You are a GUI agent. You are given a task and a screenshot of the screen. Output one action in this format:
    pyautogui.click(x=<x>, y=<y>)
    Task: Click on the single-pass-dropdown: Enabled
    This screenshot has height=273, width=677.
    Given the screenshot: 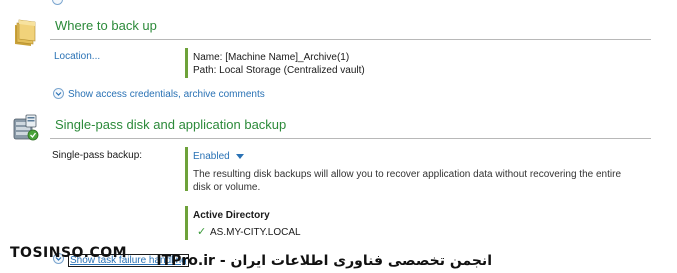 What is the action you would take?
    pyautogui.click(x=211, y=156)
    